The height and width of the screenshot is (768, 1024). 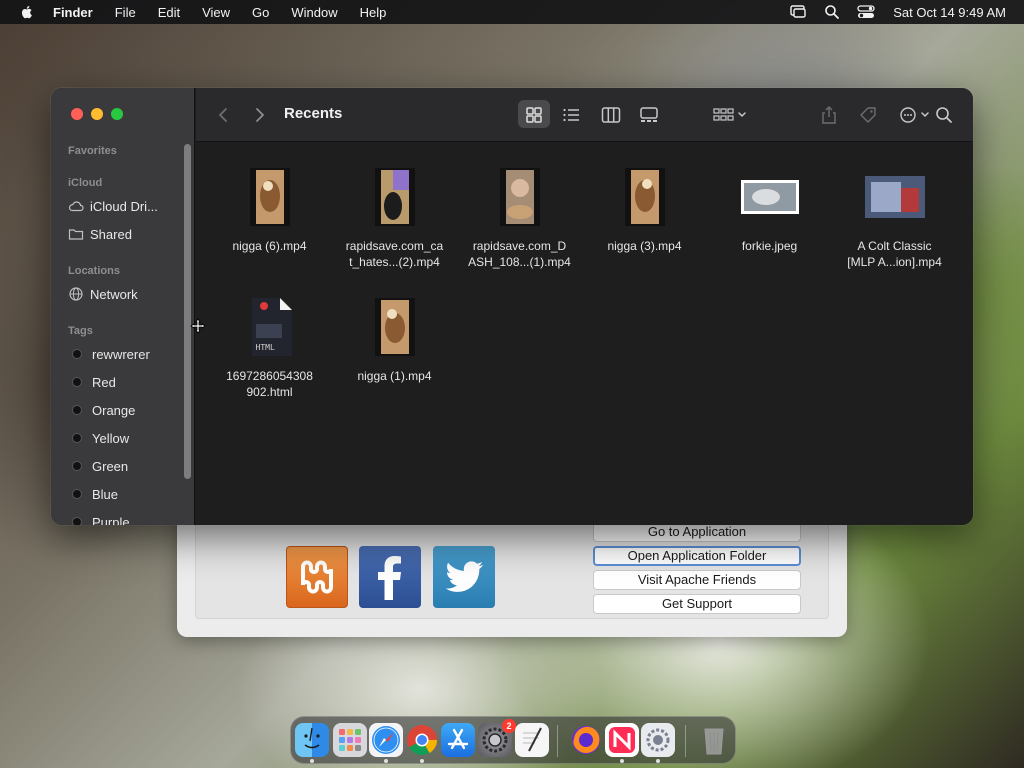 What do you see at coordinates (114, 294) in the screenshot?
I see `sidebar-item-label: Network` at bounding box center [114, 294].